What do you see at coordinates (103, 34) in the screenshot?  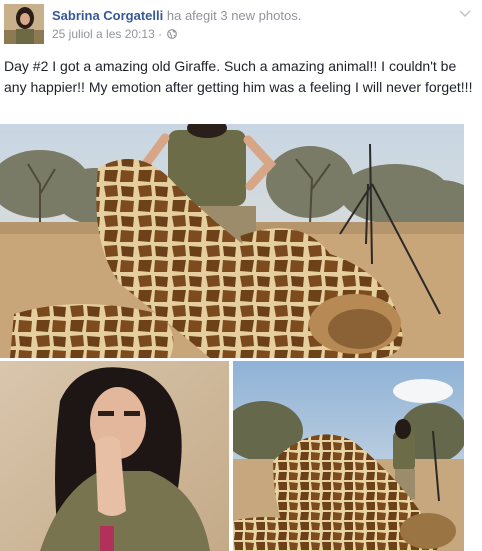 I see `timestamp-link: 25 juliol a les 20:13` at bounding box center [103, 34].